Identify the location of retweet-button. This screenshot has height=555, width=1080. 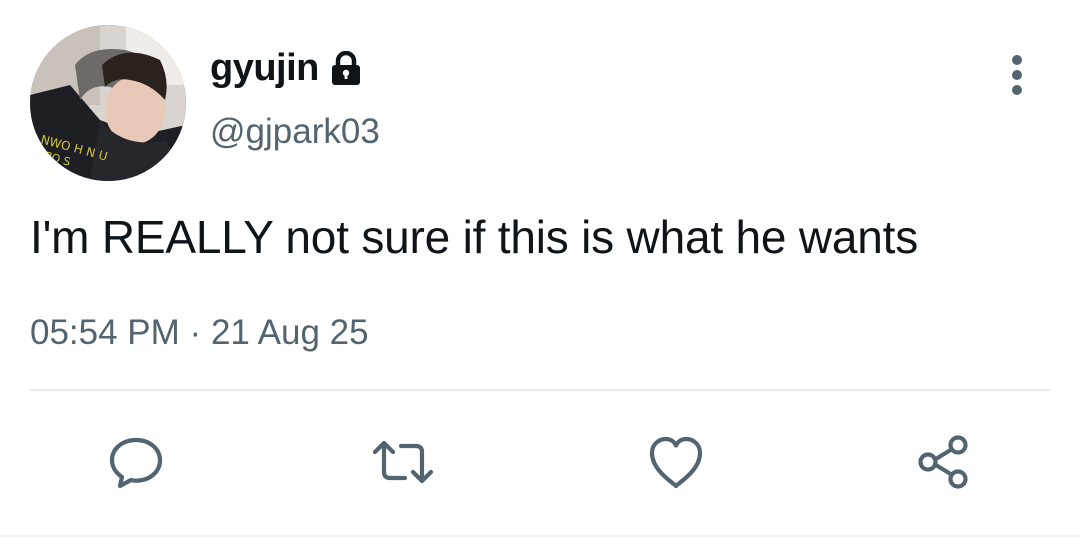
(403, 462).